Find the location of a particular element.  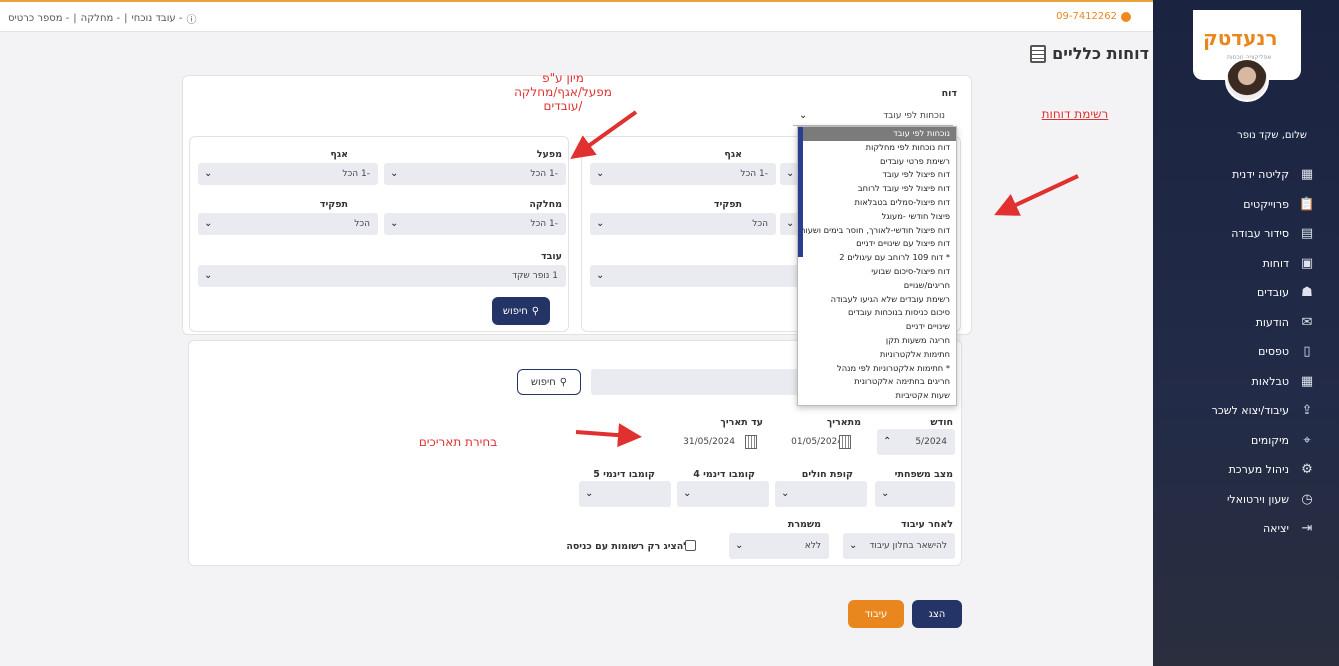

sidebar-item-messages: הודעות ✉ is located at coordinates (1235, 323).